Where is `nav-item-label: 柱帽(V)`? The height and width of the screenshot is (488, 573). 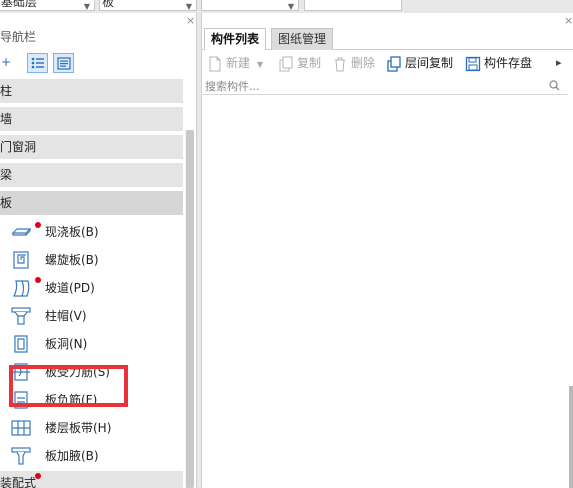
nav-item-label: 柱帽(V) is located at coordinates (66, 316).